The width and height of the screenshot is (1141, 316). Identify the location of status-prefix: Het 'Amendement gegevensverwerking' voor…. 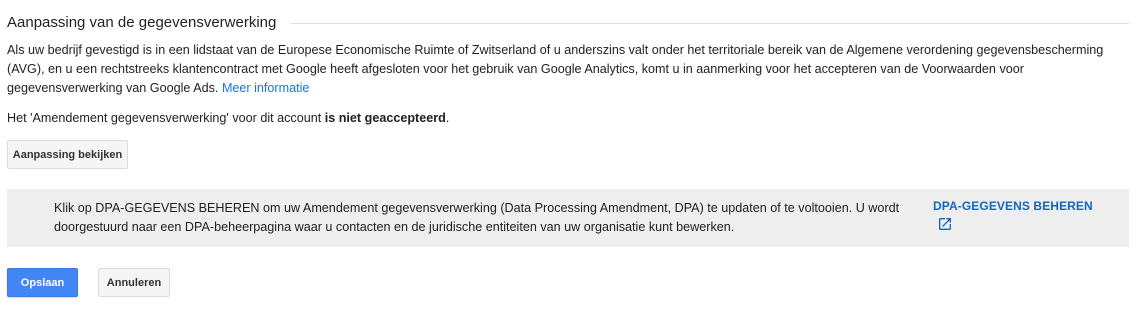
(164, 118).